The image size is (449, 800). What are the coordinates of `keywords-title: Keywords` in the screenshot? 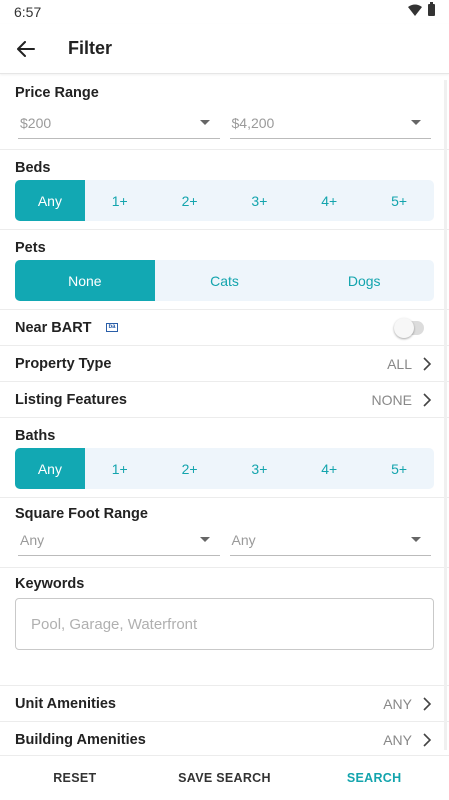 It's located at (50, 584).